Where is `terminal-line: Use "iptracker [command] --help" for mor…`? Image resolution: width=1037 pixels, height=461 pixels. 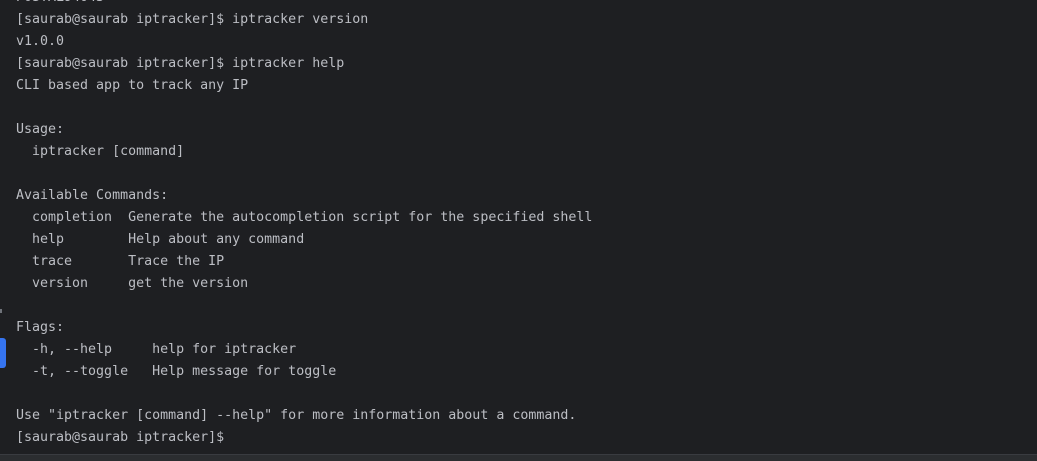
terminal-line: Use "iptracker [command] --help" for mor… is located at coordinates (296, 415).